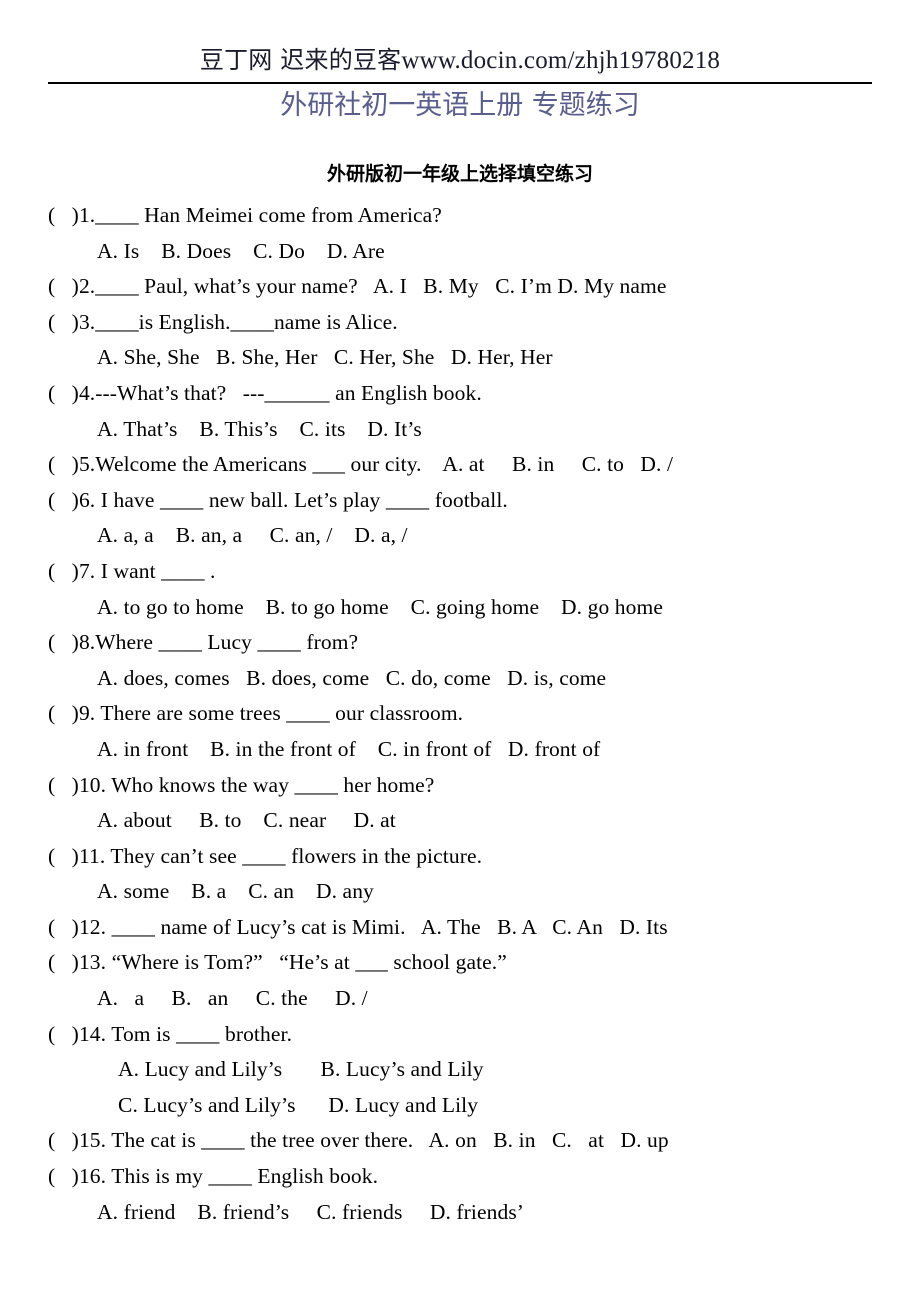 This screenshot has width=920, height=1300. I want to click on option-line: C. Lucy’s and Lily’s D. Lucy and Lily, so click(298, 1104).